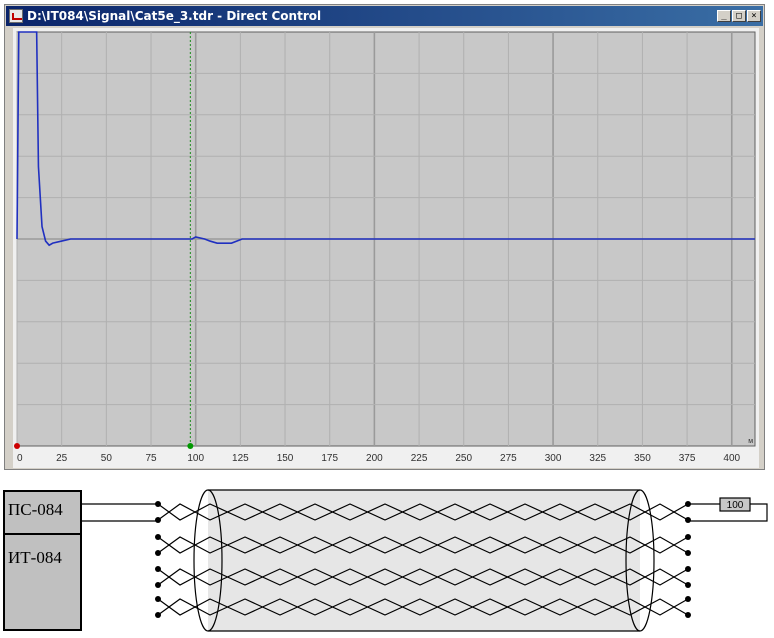 Image resolution: width=774 pixels, height=638 pixels. Describe the element at coordinates (285, 458) in the screenshot. I see `x-tick-label: 150` at that location.